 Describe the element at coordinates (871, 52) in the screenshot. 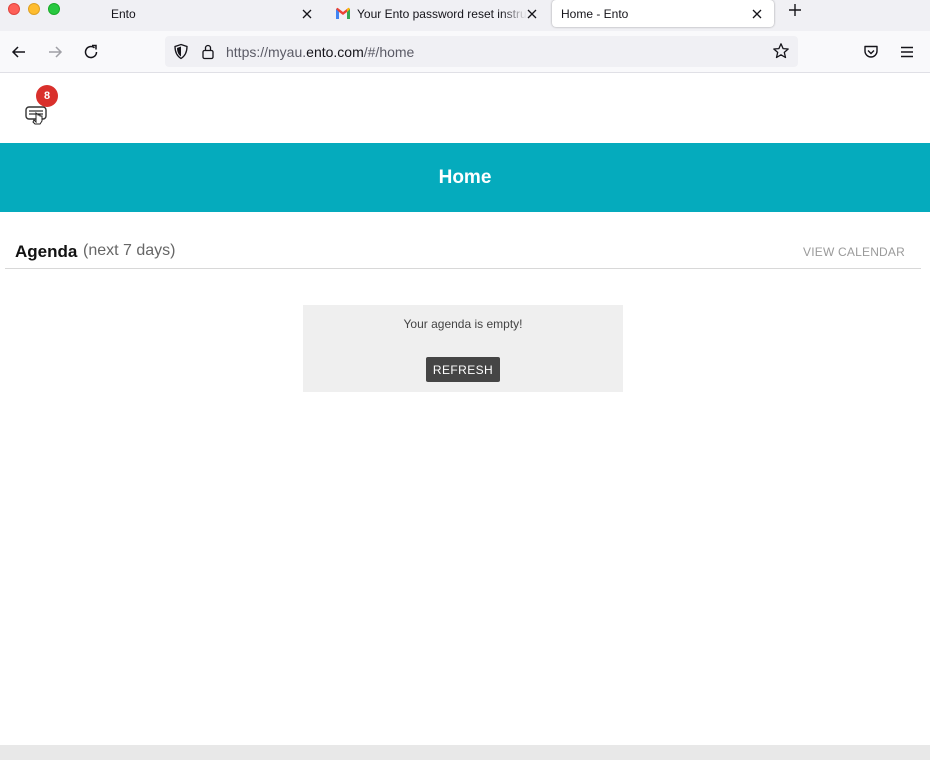

I see `pocket-icon` at that location.